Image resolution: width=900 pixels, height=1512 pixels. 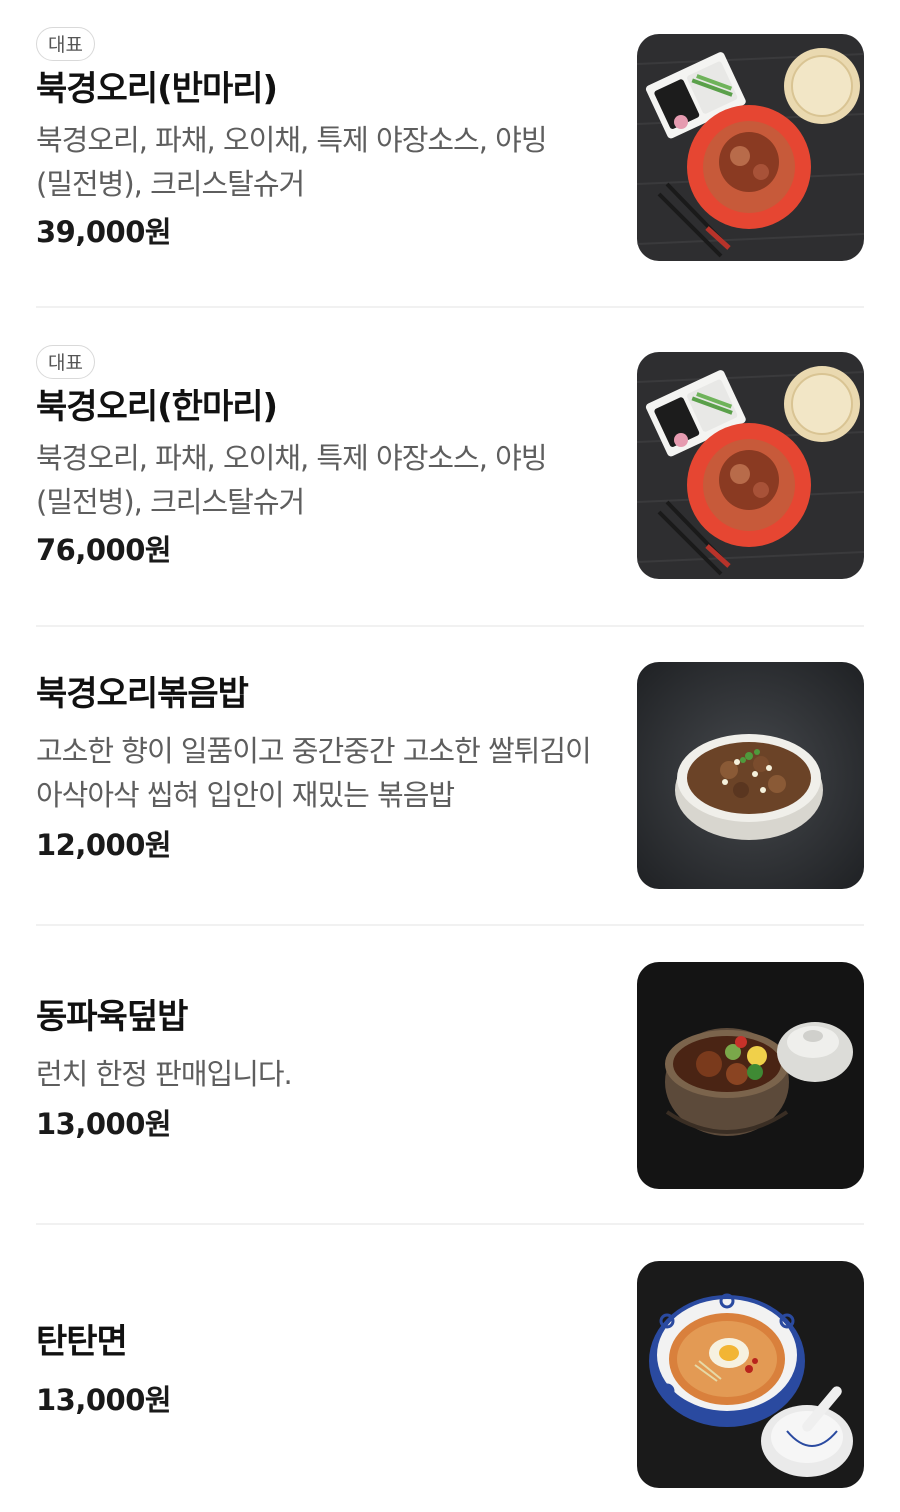 I want to click on menu-item-dongpo-rice: 동파육덮밥 런치 한정 판매입니다. 13,000원, so click(x=450, y=1075).